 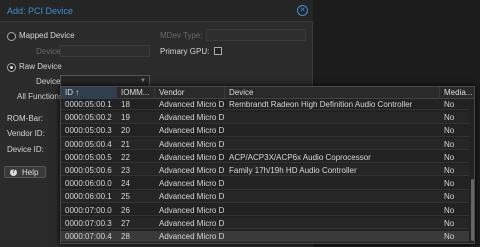 I want to click on mdev-type-field, so click(x=256, y=35).